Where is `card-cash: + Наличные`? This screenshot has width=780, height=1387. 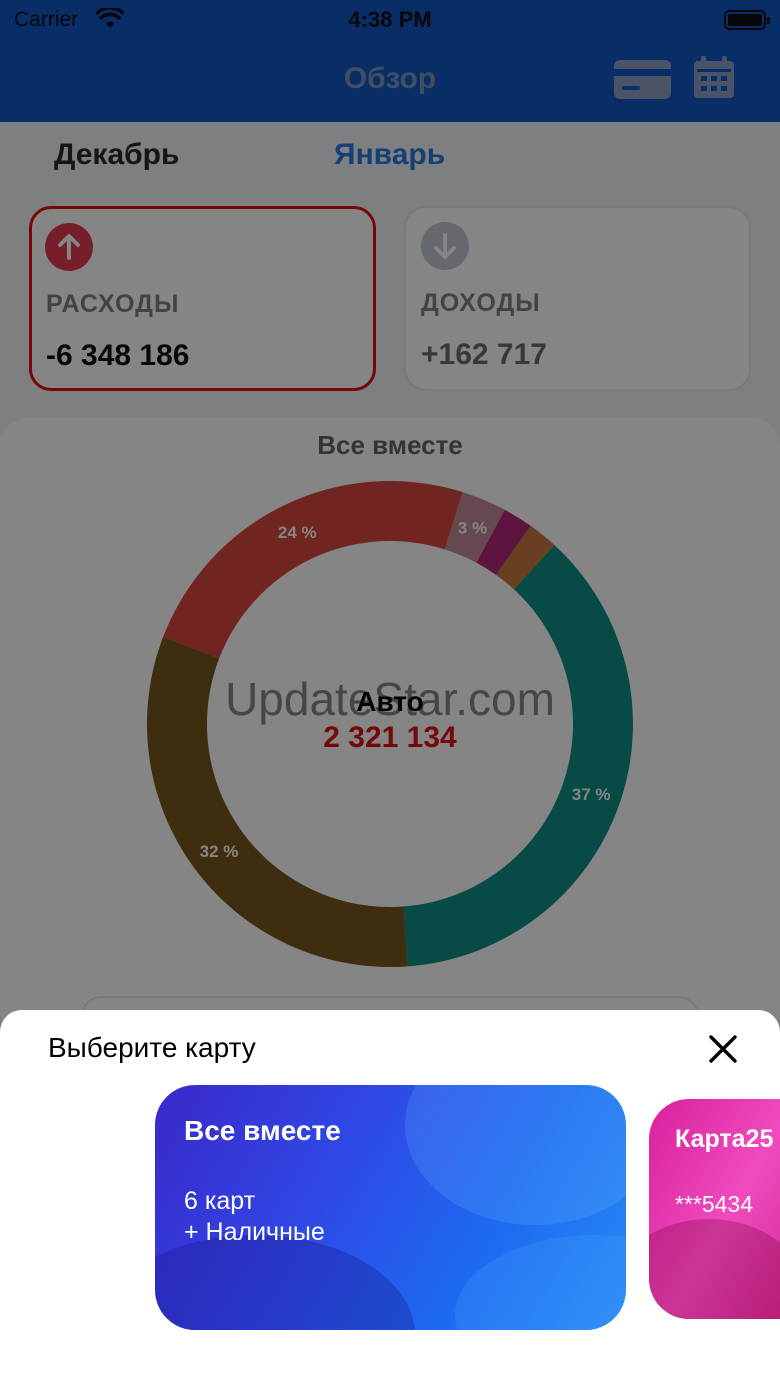 card-cash: + Наличные is located at coordinates (254, 1232).